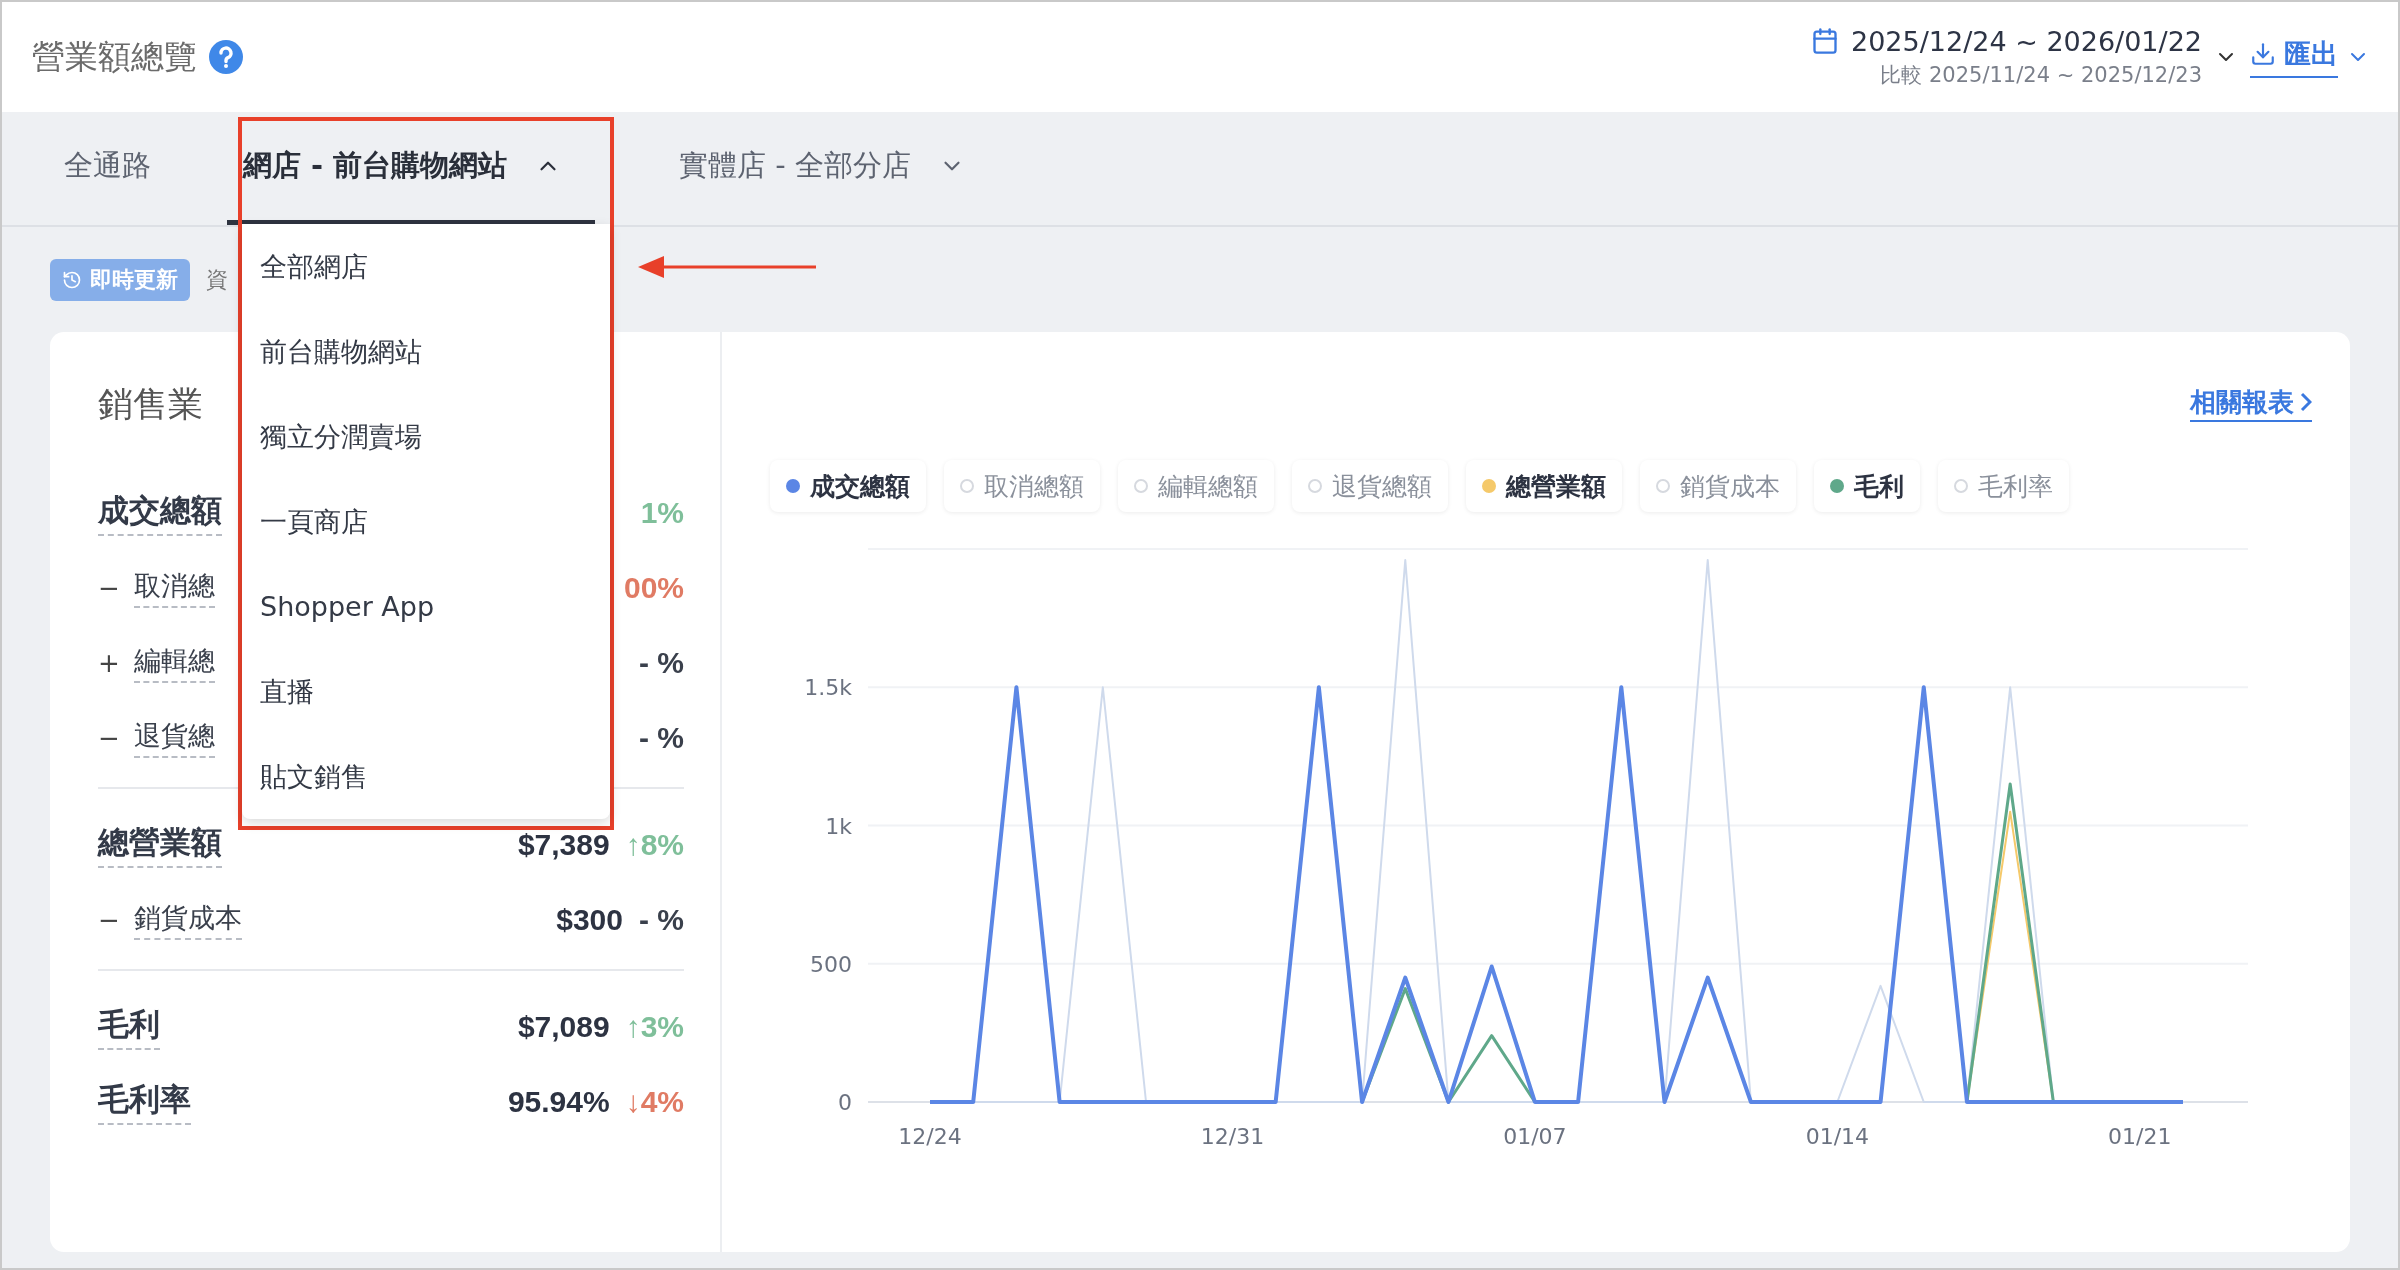 The height and width of the screenshot is (1270, 2400). Describe the element at coordinates (2140, 1136) in the screenshot. I see `axis-label: 01/21` at that location.